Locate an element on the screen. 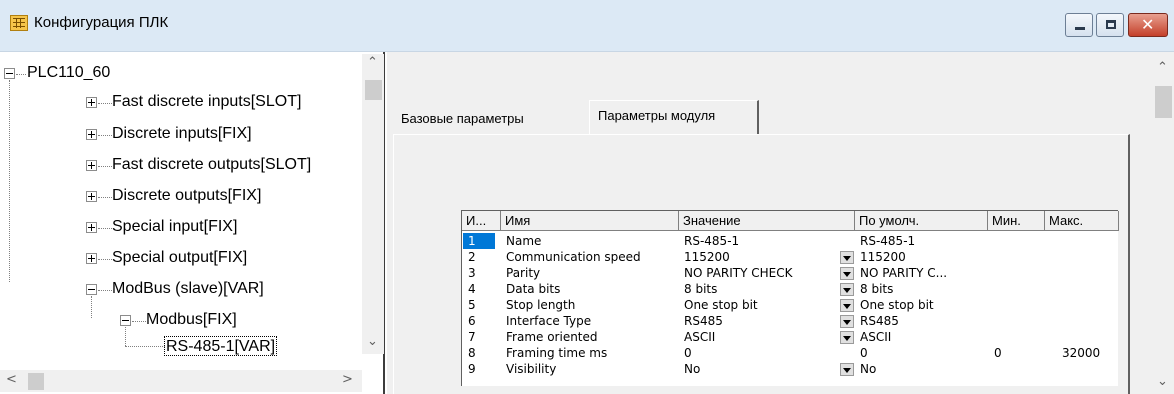  cell-min: 0 is located at coordinates (998, 353).